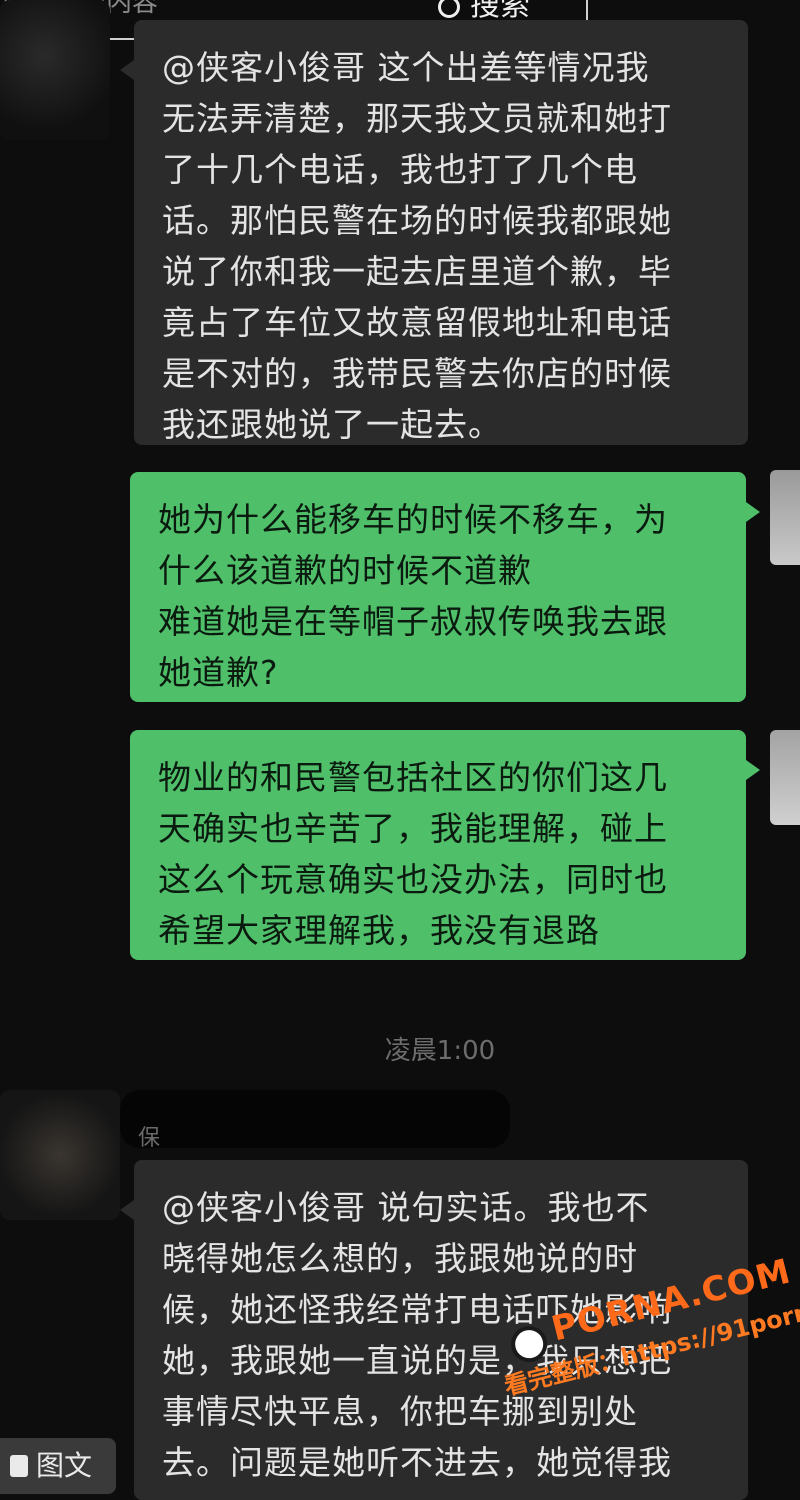 This screenshot has height=1500, width=800. What do you see at coordinates (417, 220) in the screenshot?
I see `message-line: 话。那怕民警在场的时候我都跟她` at bounding box center [417, 220].